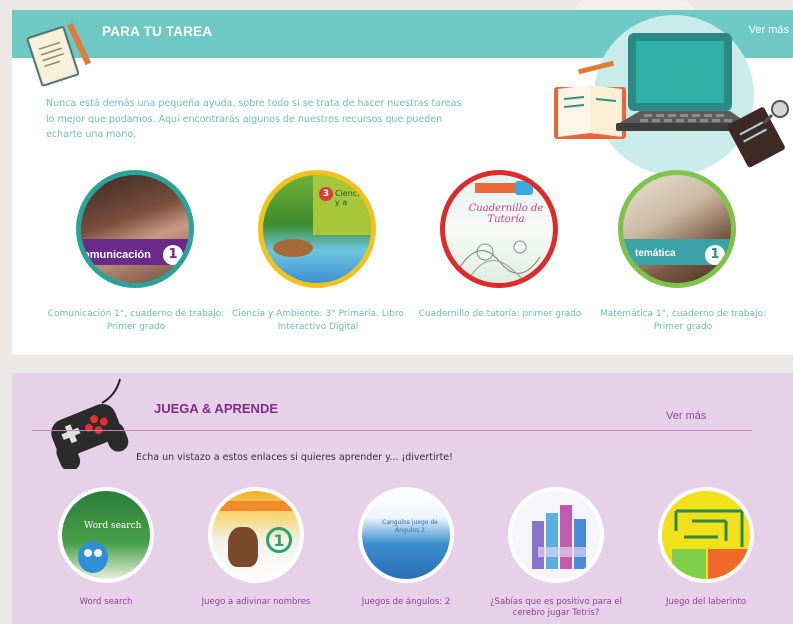 The height and width of the screenshot is (624, 793). I want to click on caption-line-1: Matemática 1°, cuaderno de trabajo:, so click(683, 314).